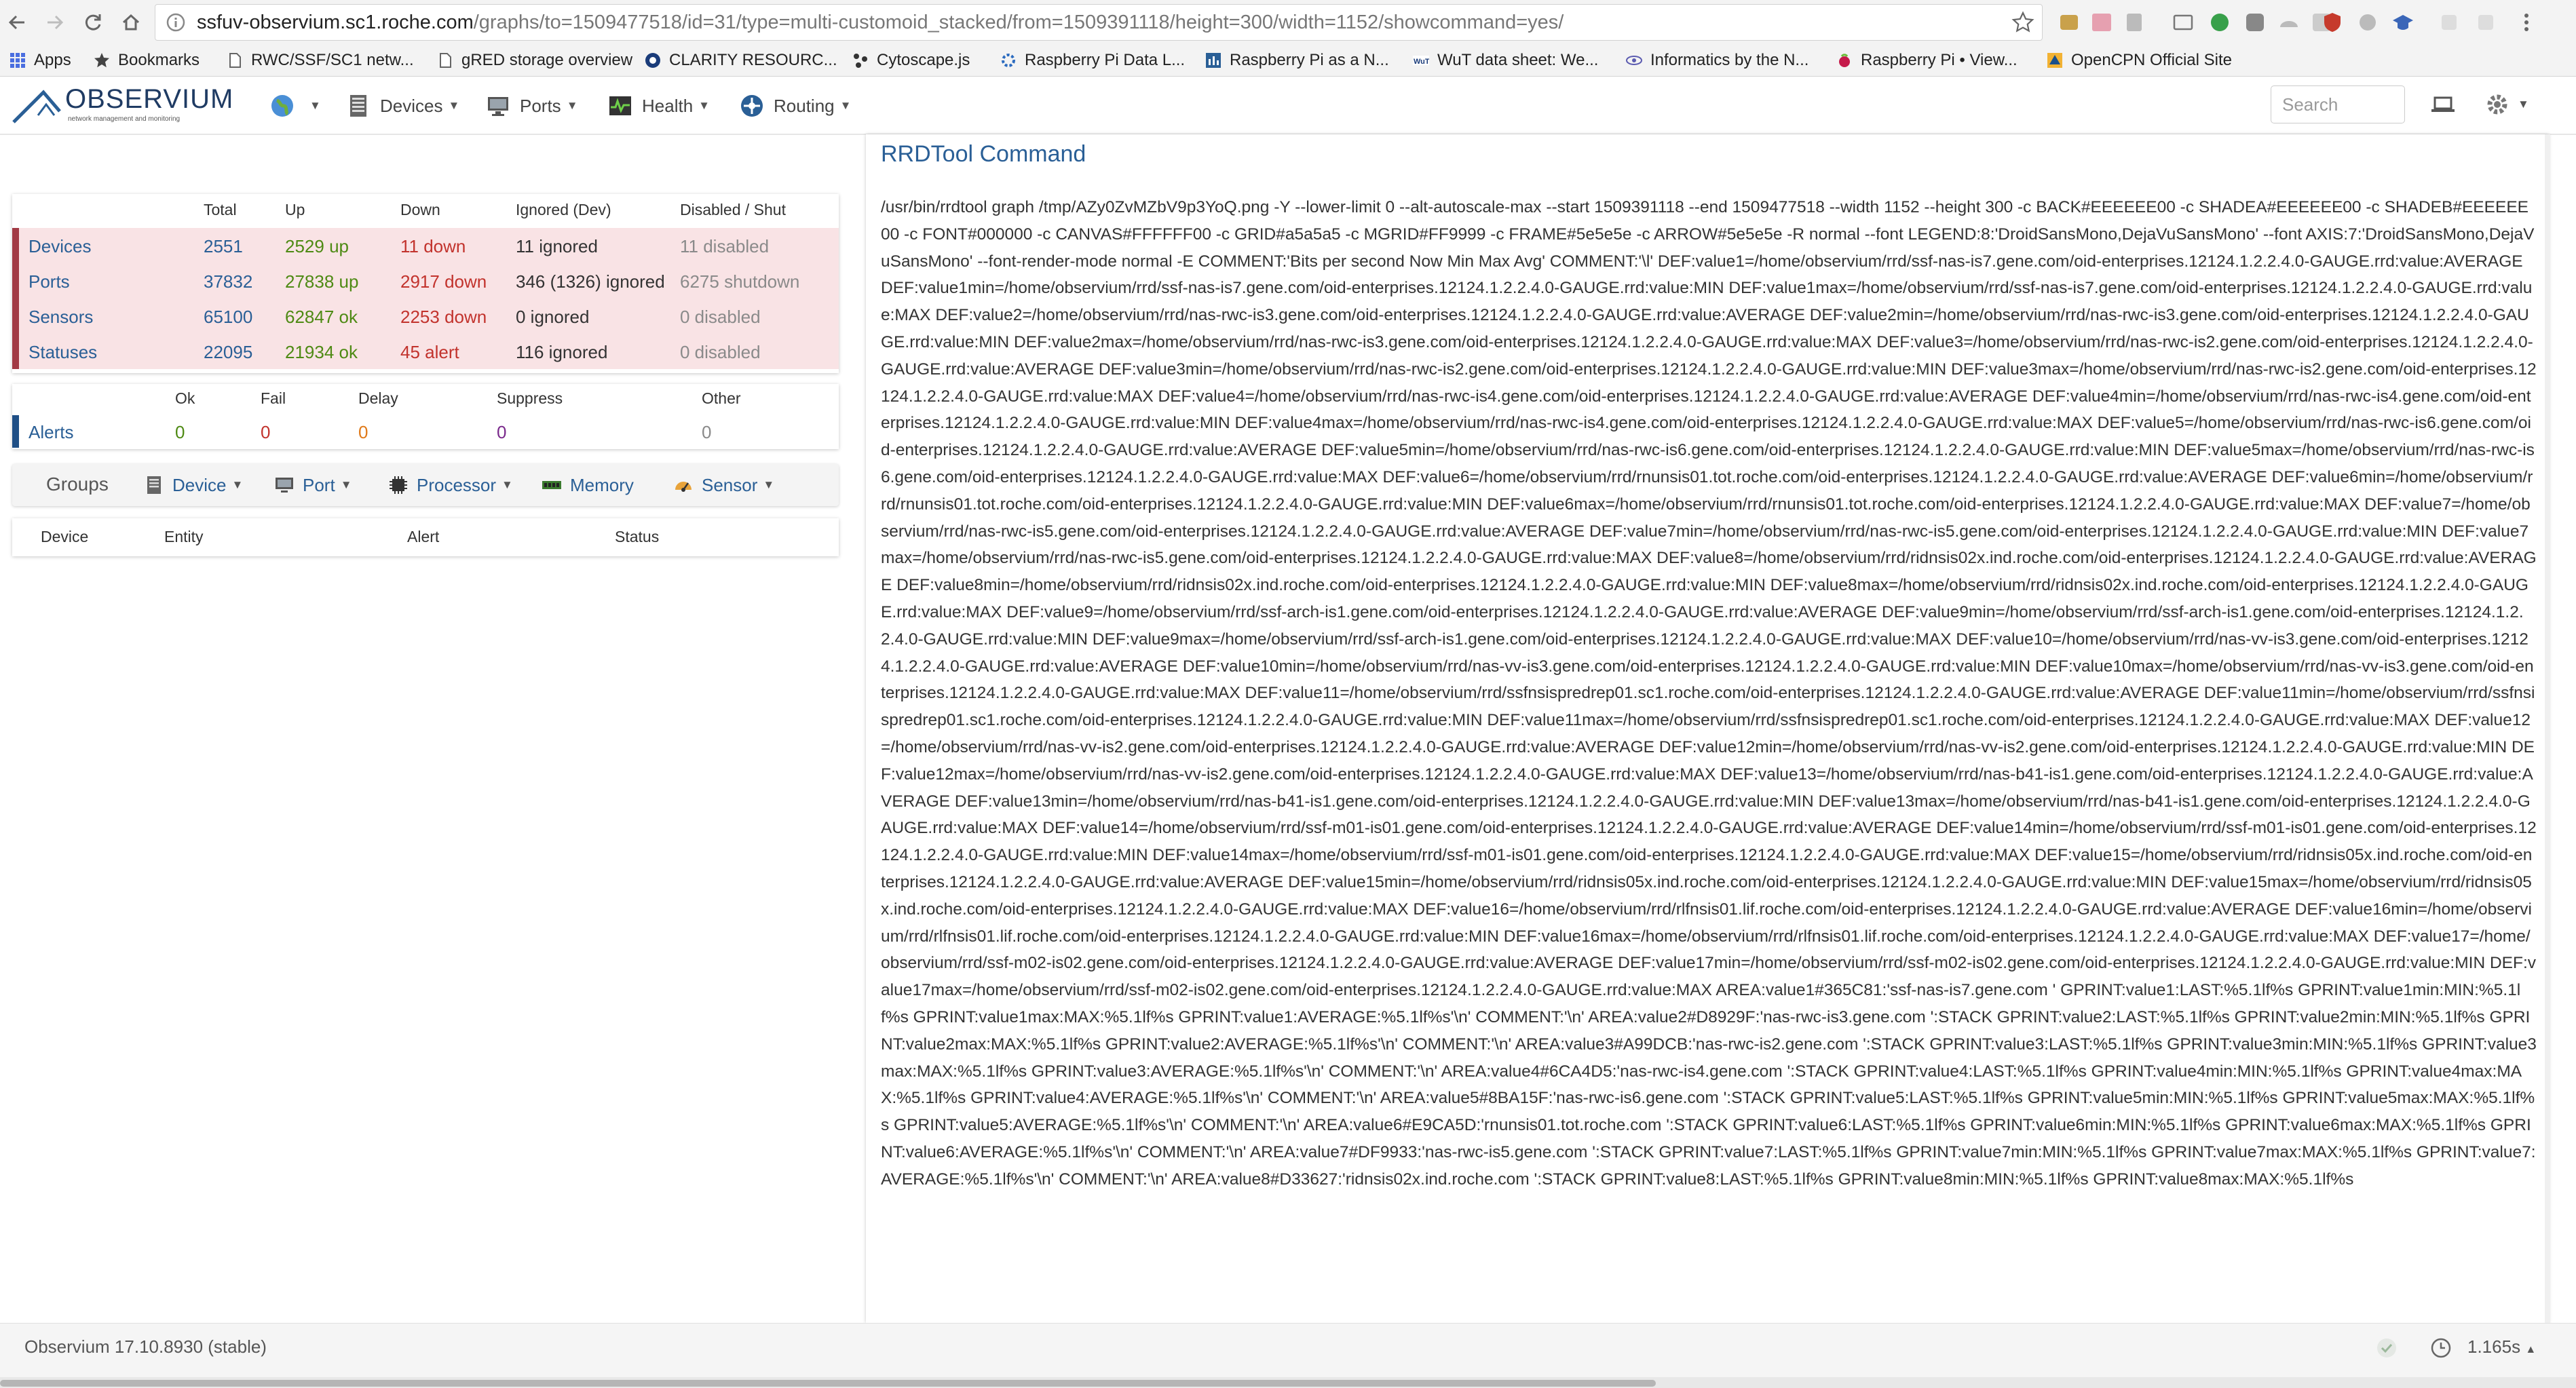  Describe the element at coordinates (561, 352) in the screenshot. I see `summary-statuses-ignored: 116 ignored` at that location.